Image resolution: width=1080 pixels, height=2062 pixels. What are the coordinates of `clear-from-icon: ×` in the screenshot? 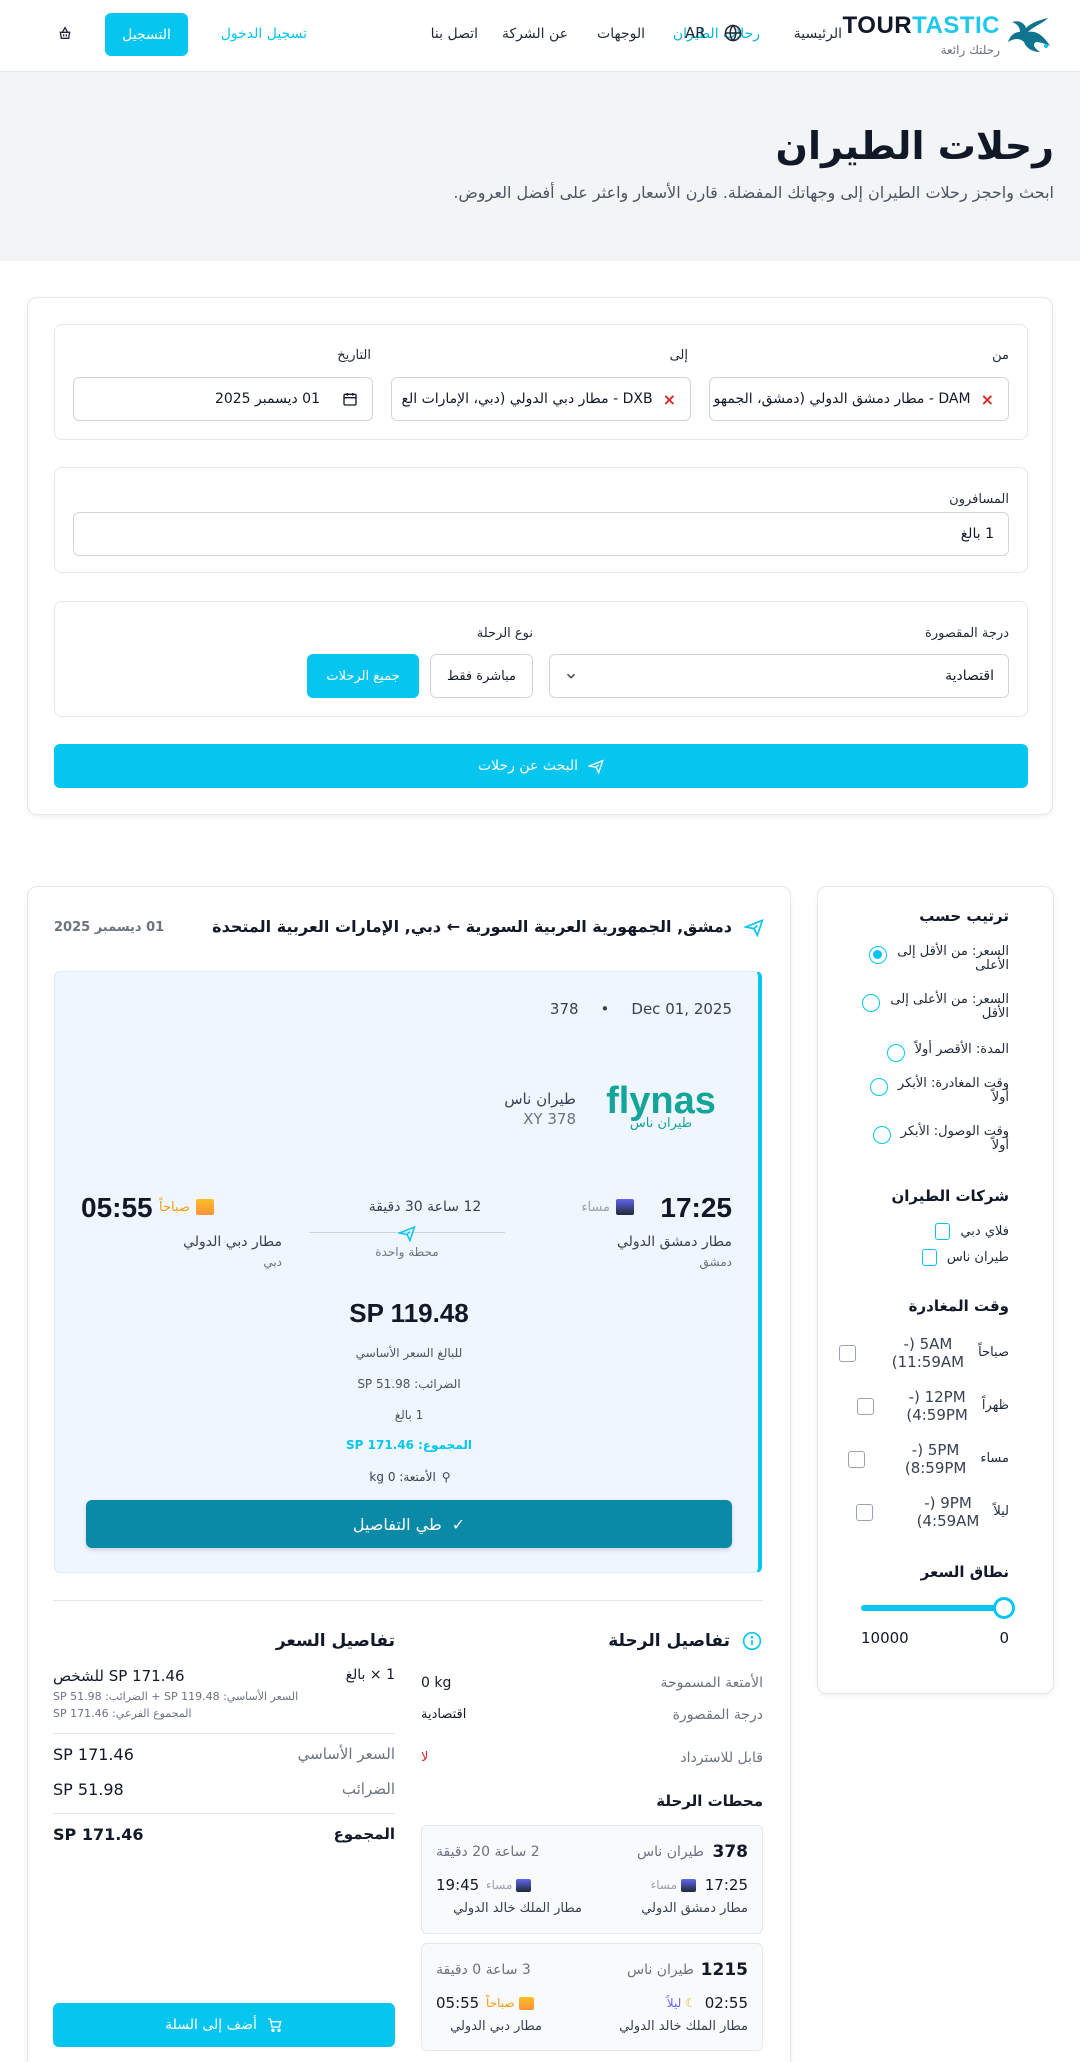 It's located at (987, 399).